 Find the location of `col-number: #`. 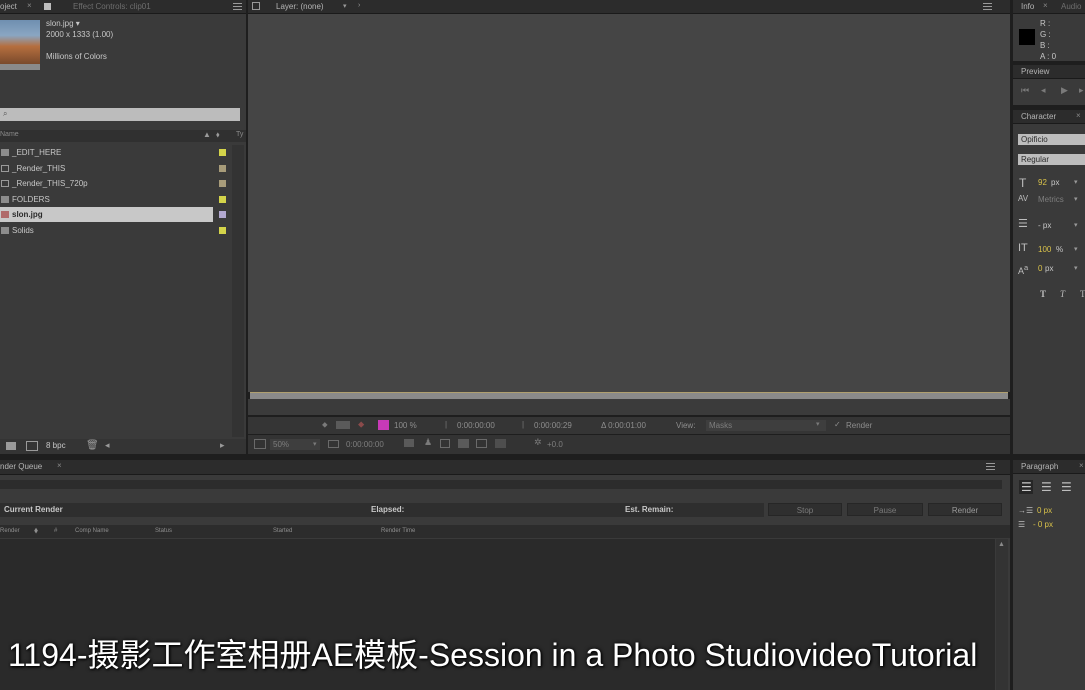

col-number: # is located at coordinates (55, 531).